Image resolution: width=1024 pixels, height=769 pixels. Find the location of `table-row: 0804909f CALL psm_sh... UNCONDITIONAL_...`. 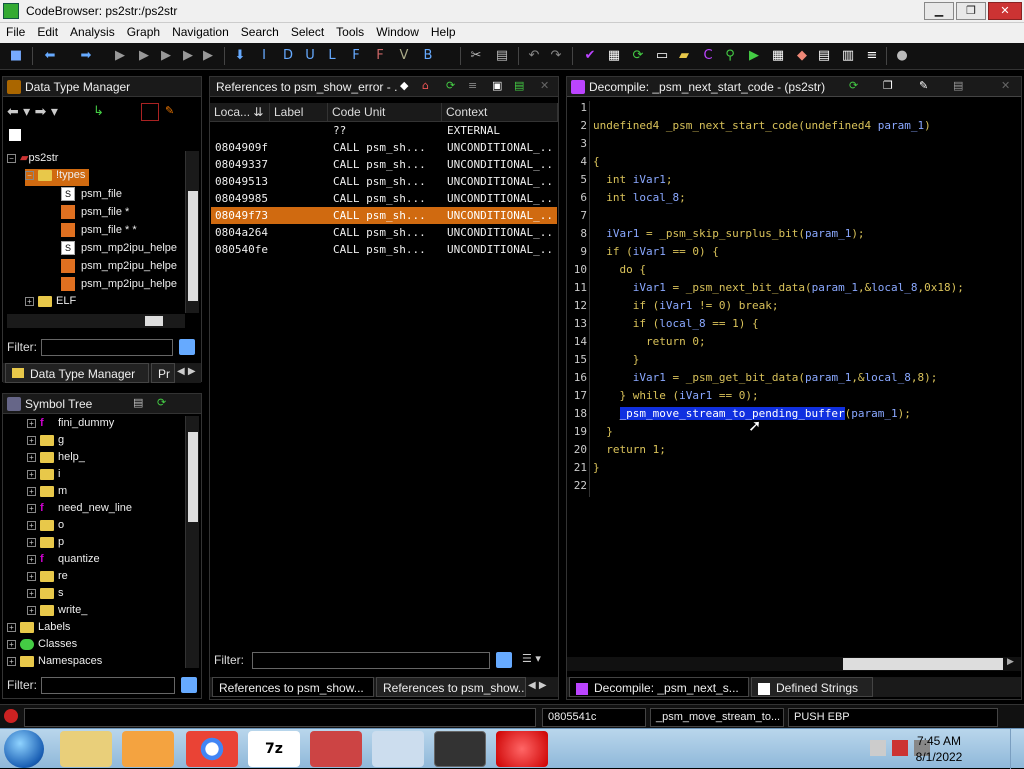

table-row: 0804909f CALL psm_sh... UNCONDITIONAL_... is located at coordinates (384, 147).